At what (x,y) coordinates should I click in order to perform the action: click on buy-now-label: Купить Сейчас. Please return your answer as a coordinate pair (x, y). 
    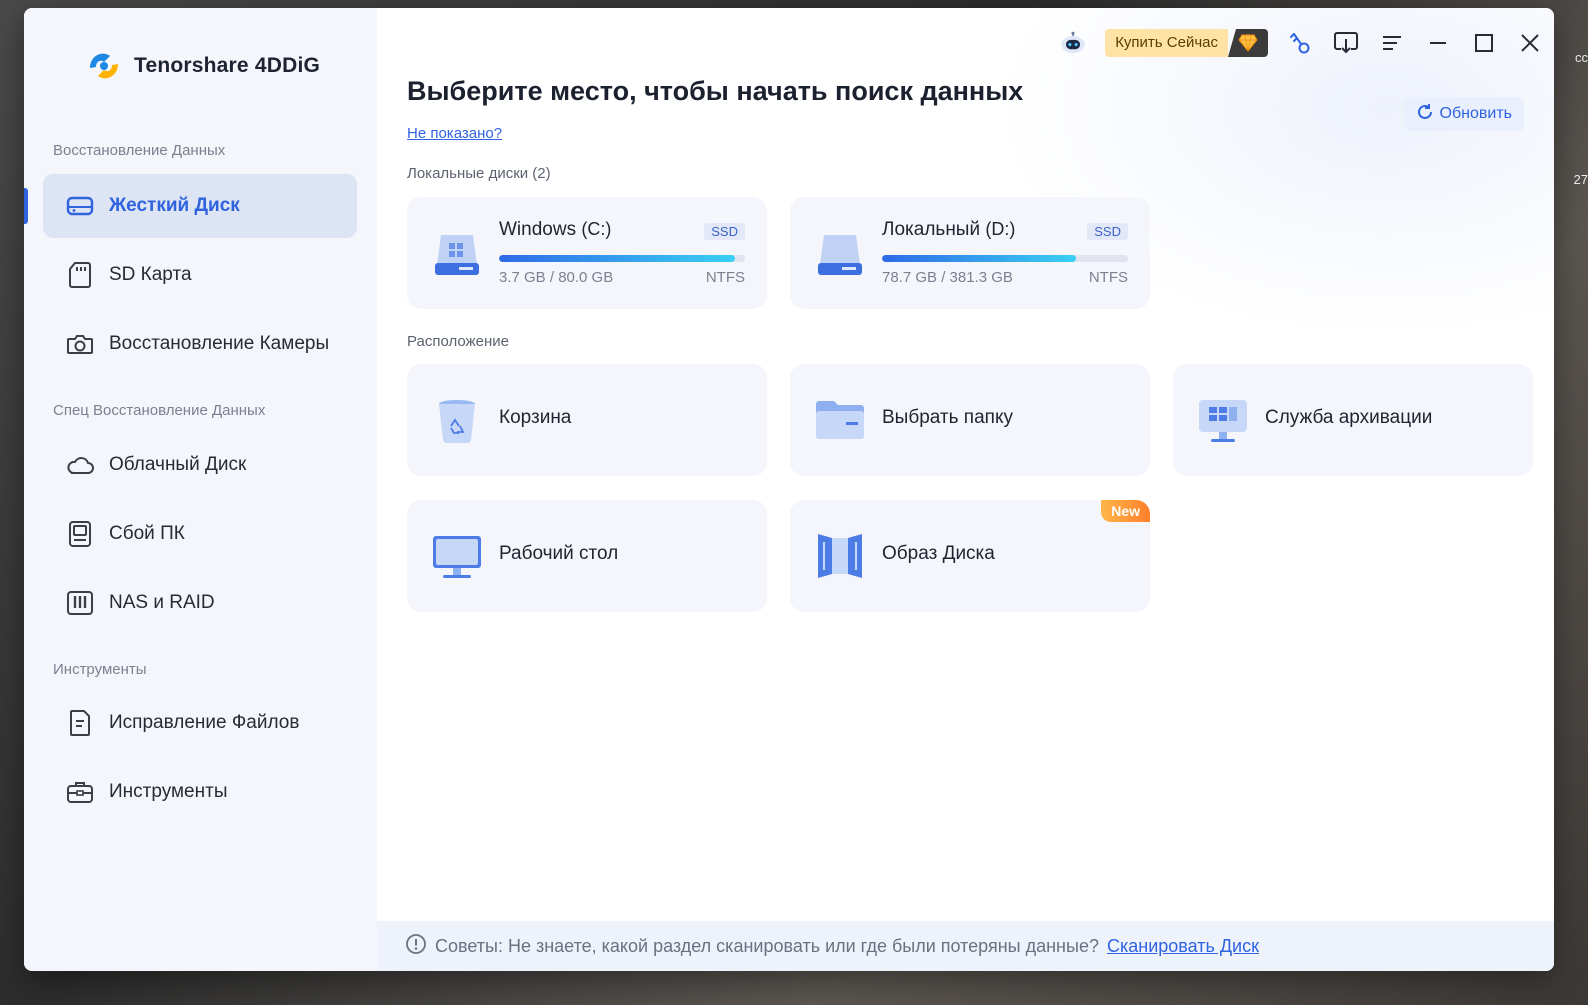
    Looking at the image, I should click on (1166, 43).